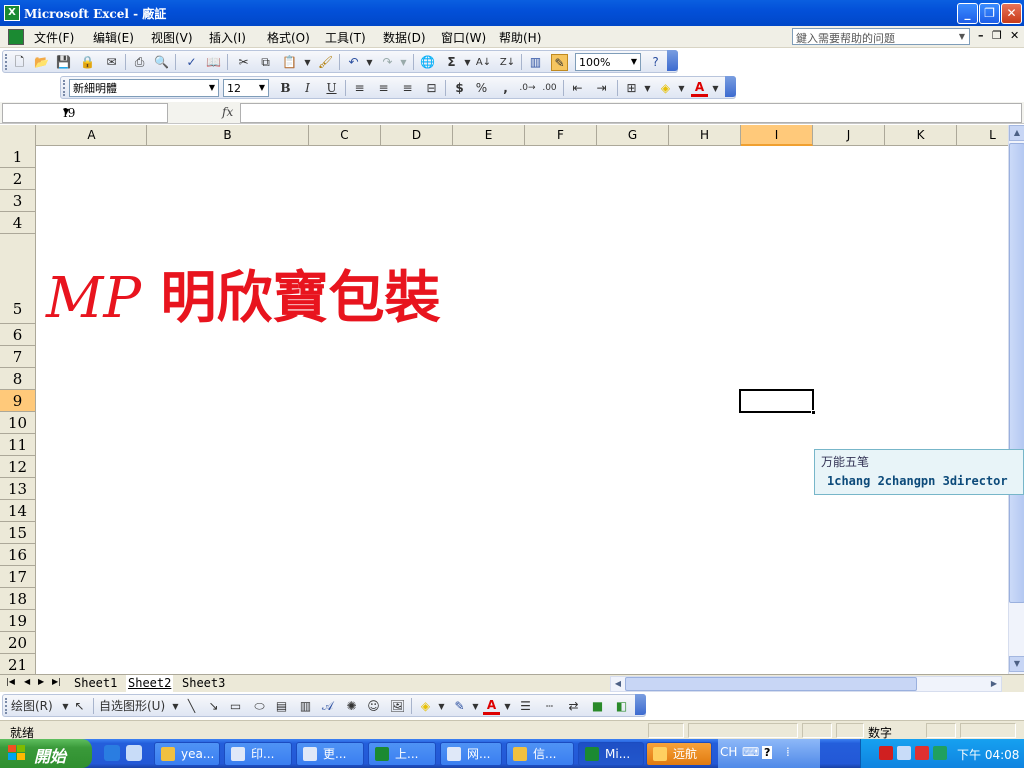  Describe the element at coordinates (705, 135) in the screenshot. I see `column-header-h: H` at that location.